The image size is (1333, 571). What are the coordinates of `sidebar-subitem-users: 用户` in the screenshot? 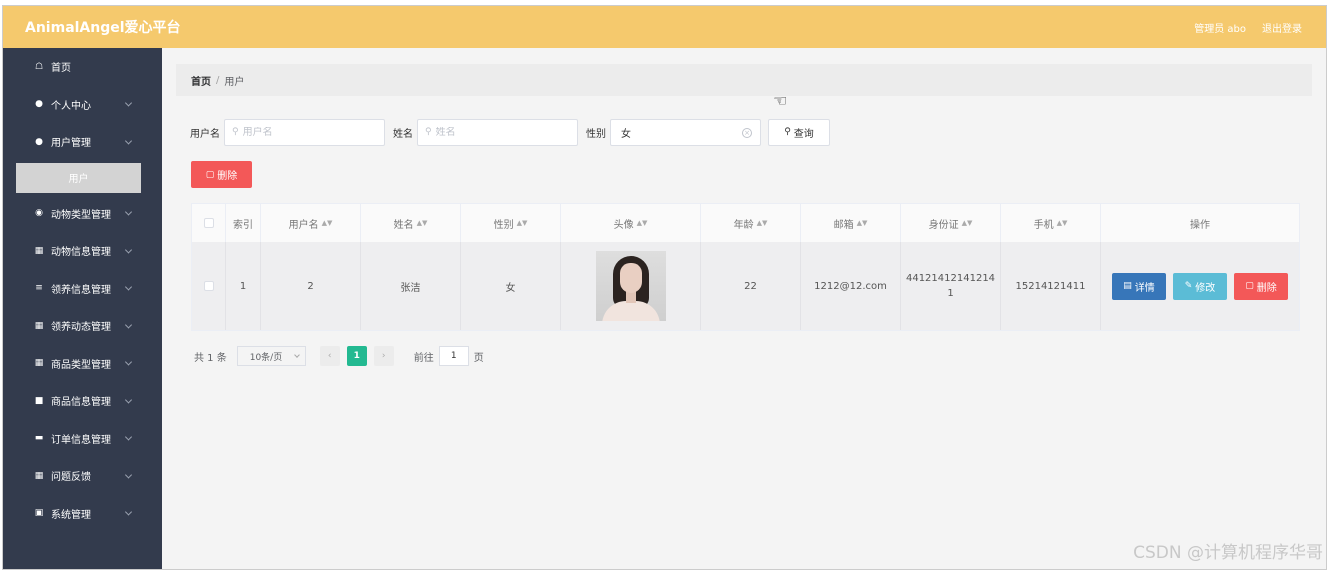 It's located at (78, 177).